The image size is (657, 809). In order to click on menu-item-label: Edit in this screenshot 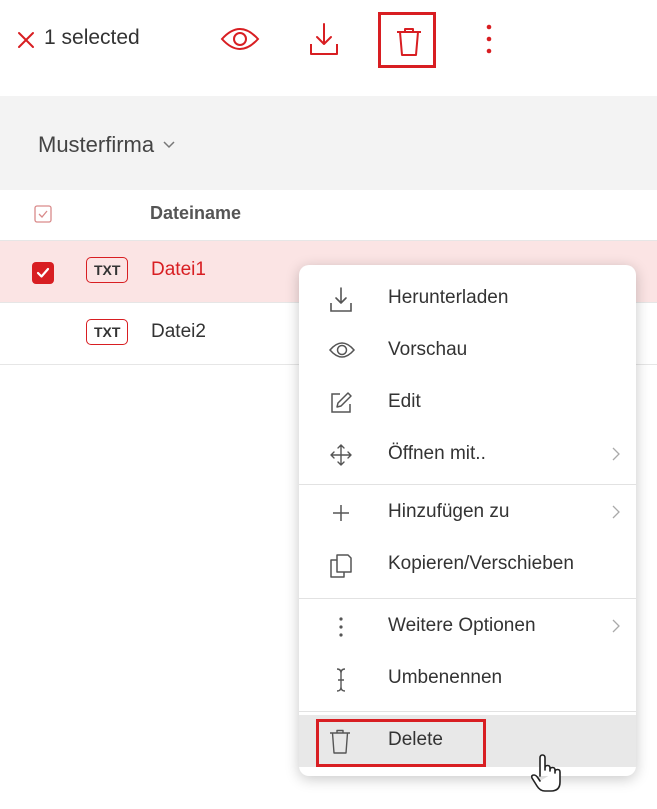, I will do `click(404, 401)`.